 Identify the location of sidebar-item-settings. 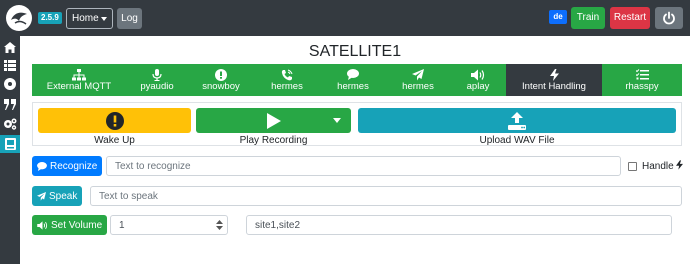
(10, 124).